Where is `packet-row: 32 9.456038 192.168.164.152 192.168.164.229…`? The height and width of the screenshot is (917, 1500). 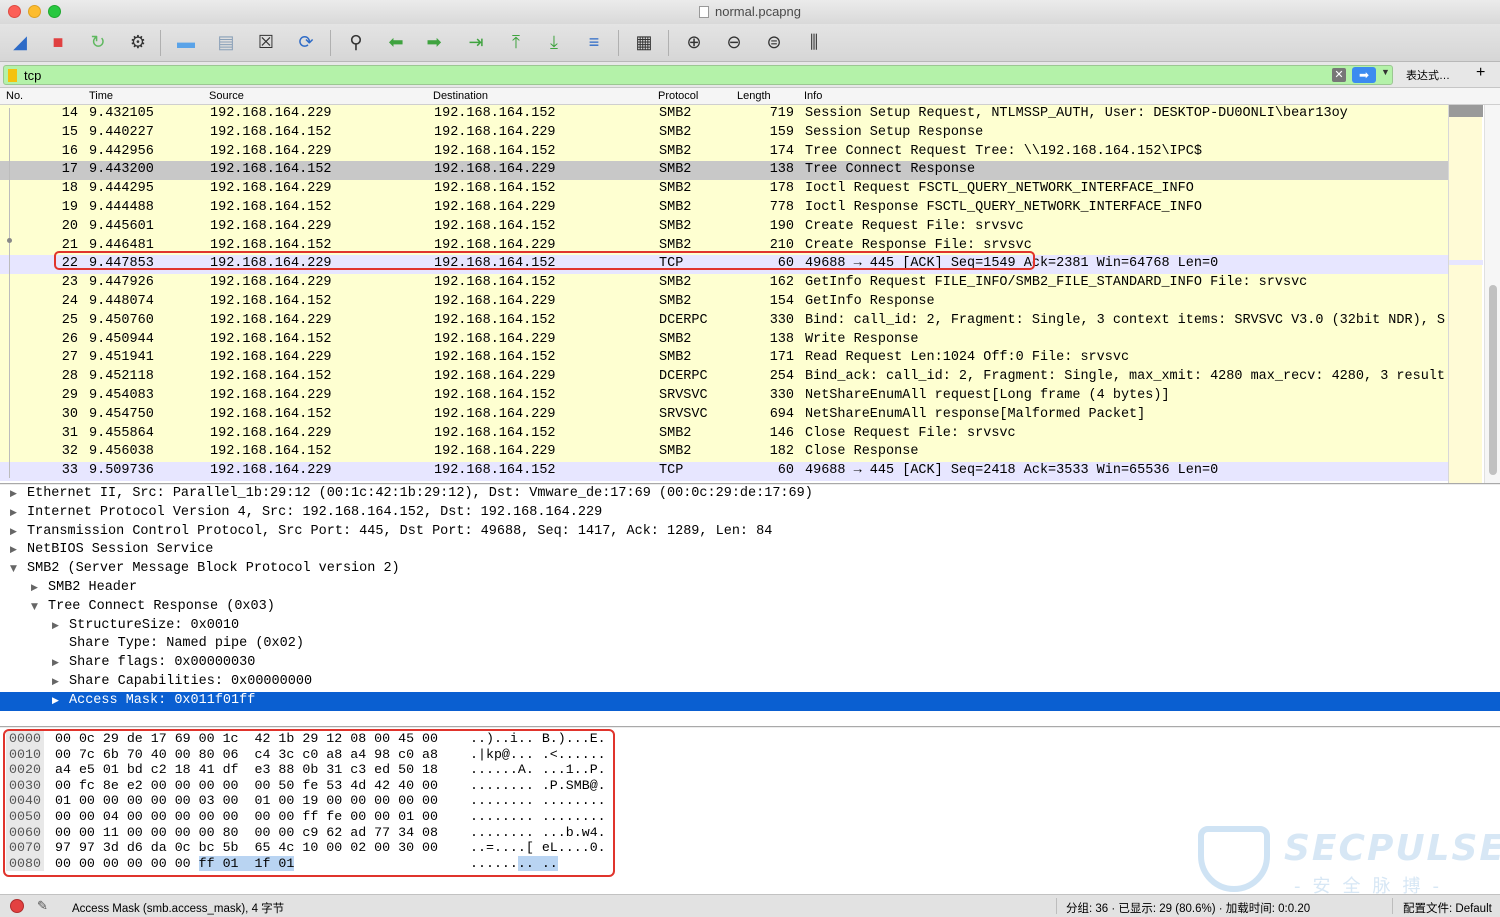 packet-row: 32 9.456038 192.168.164.152 192.168.164.229… is located at coordinates (724, 453).